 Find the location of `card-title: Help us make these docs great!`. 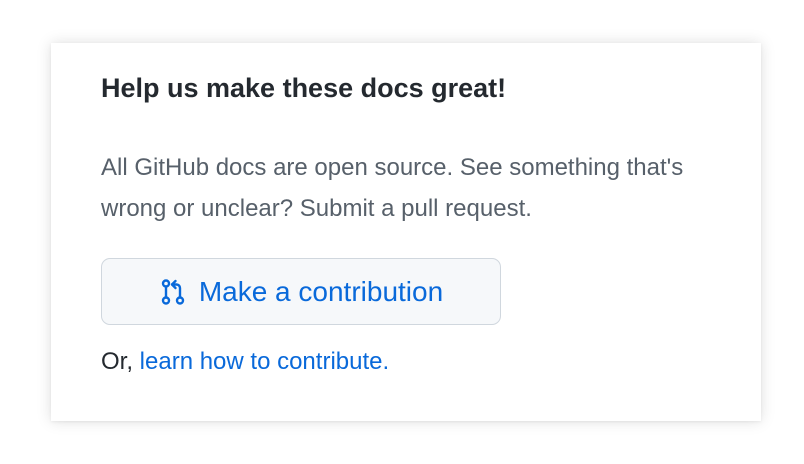

card-title: Help us make these docs great! is located at coordinates (304, 88).